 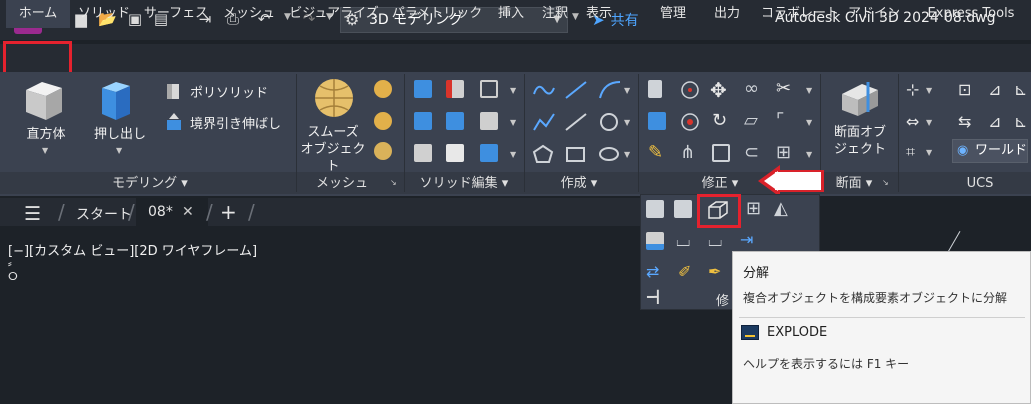 What do you see at coordinates (800, 14) in the screenshot?
I see `tab-collaborate: コラボレート` at bounding box center [800, 14].